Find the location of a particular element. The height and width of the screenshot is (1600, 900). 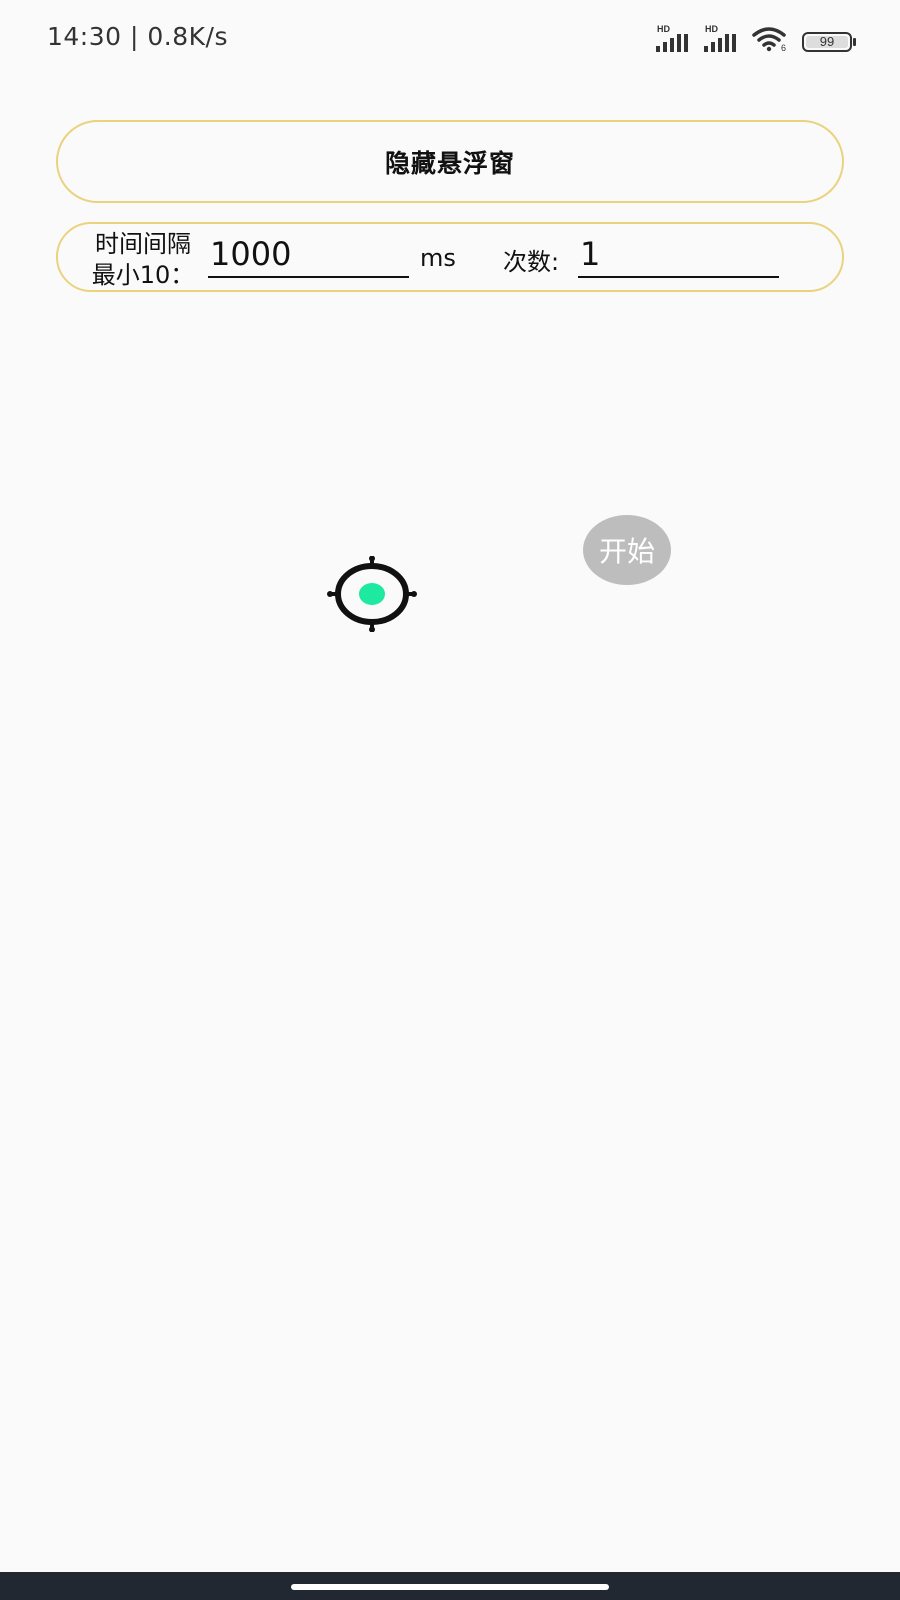

interval-label-line2: 最小10： is located at coordinates (143, 275).